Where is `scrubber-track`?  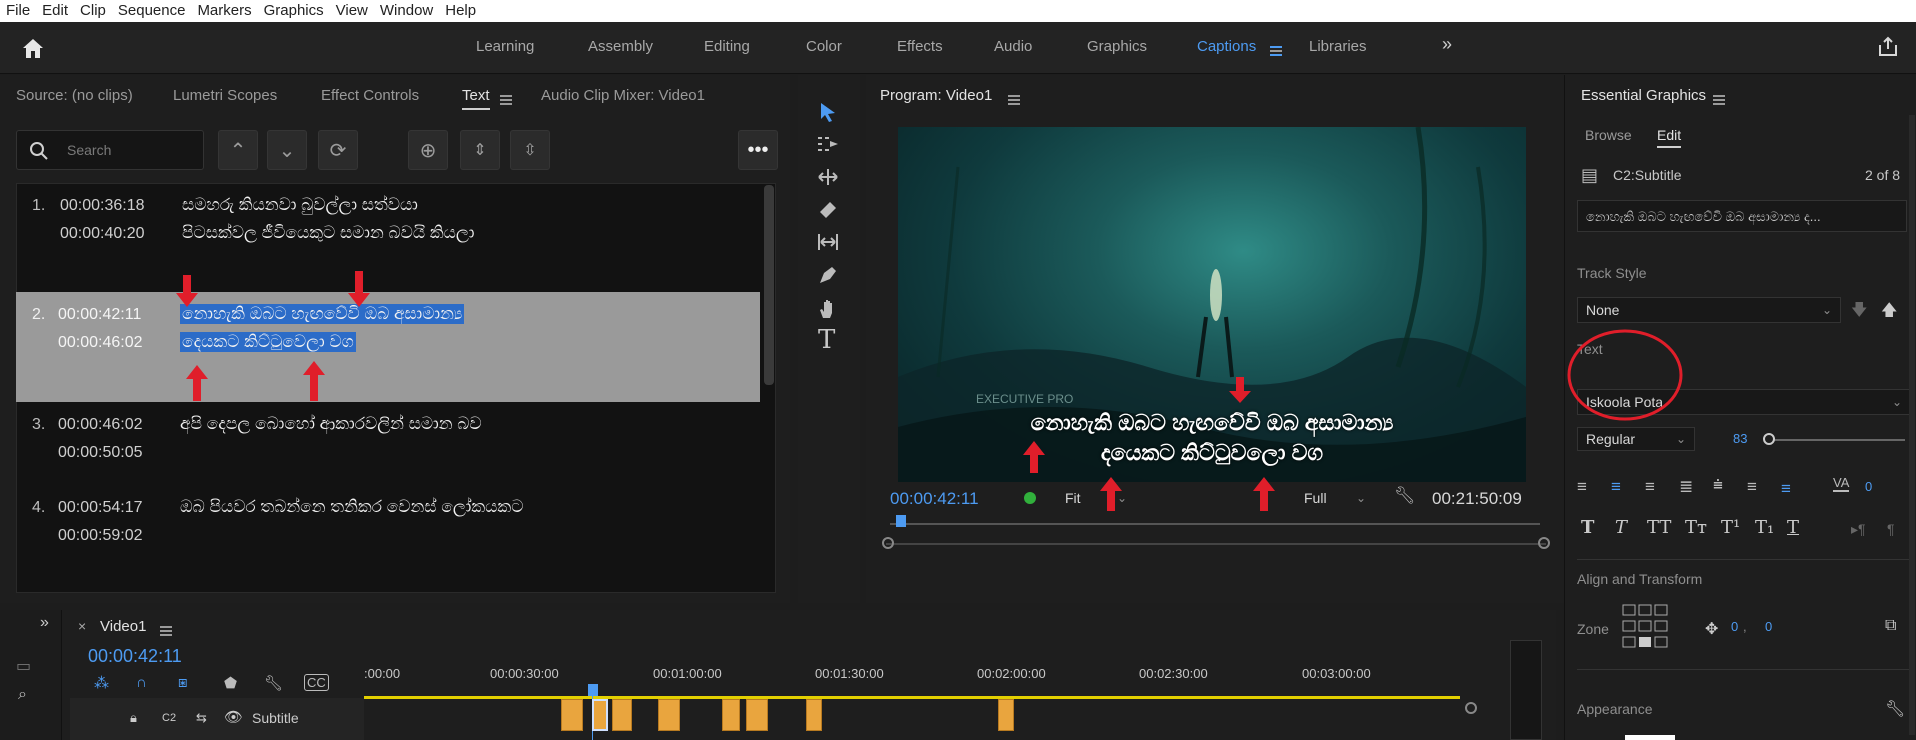 scrubber-track is located at coordinates (1215, 524).